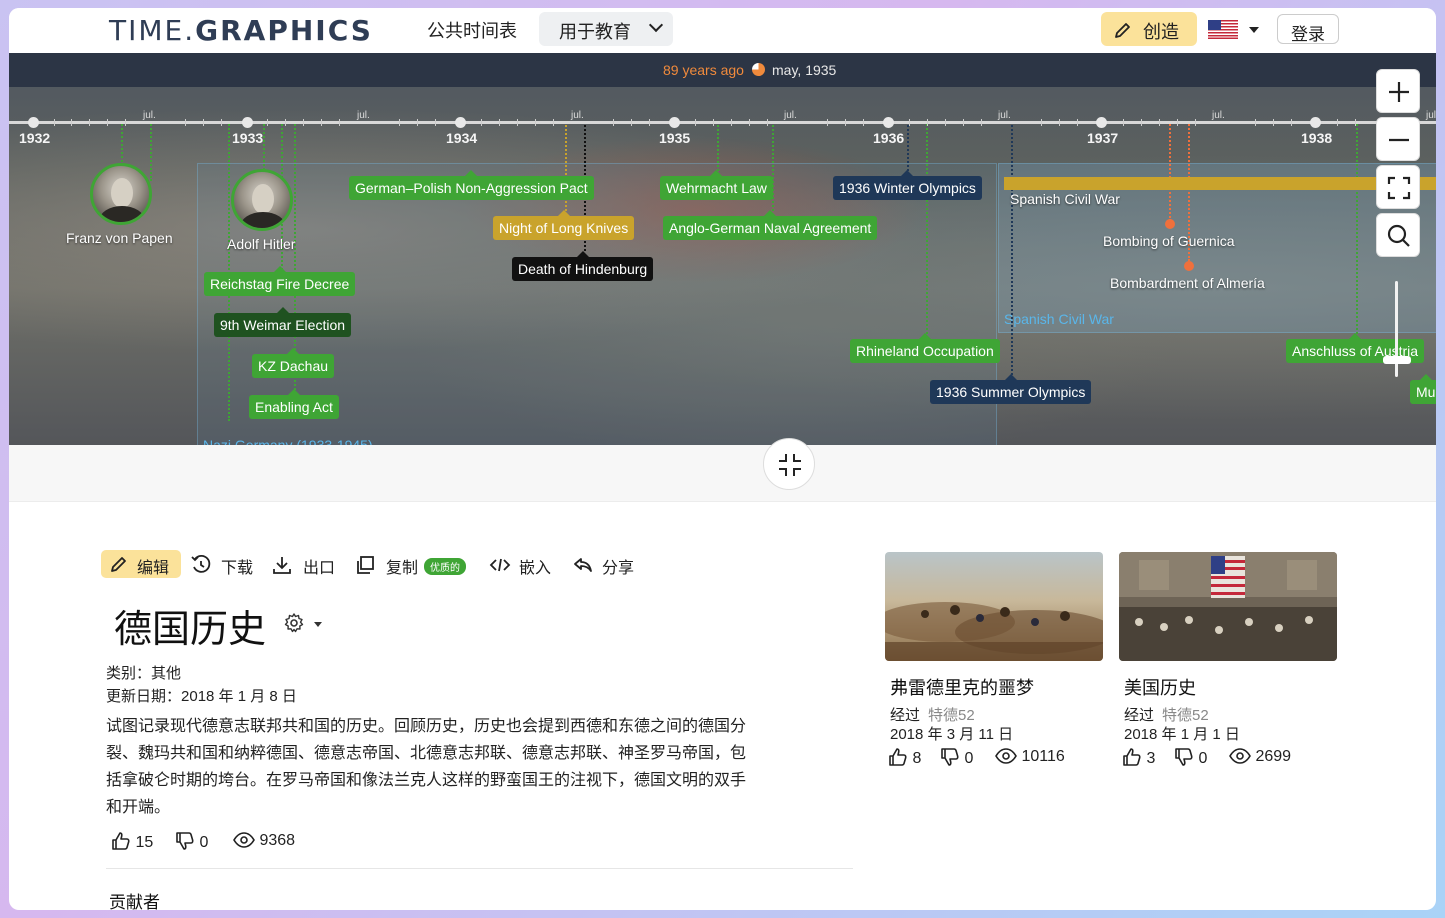 The width and height of the screenshot is (1445, 918). I want to click on card-thumbnail-congress-painting, so click(1228, 606).